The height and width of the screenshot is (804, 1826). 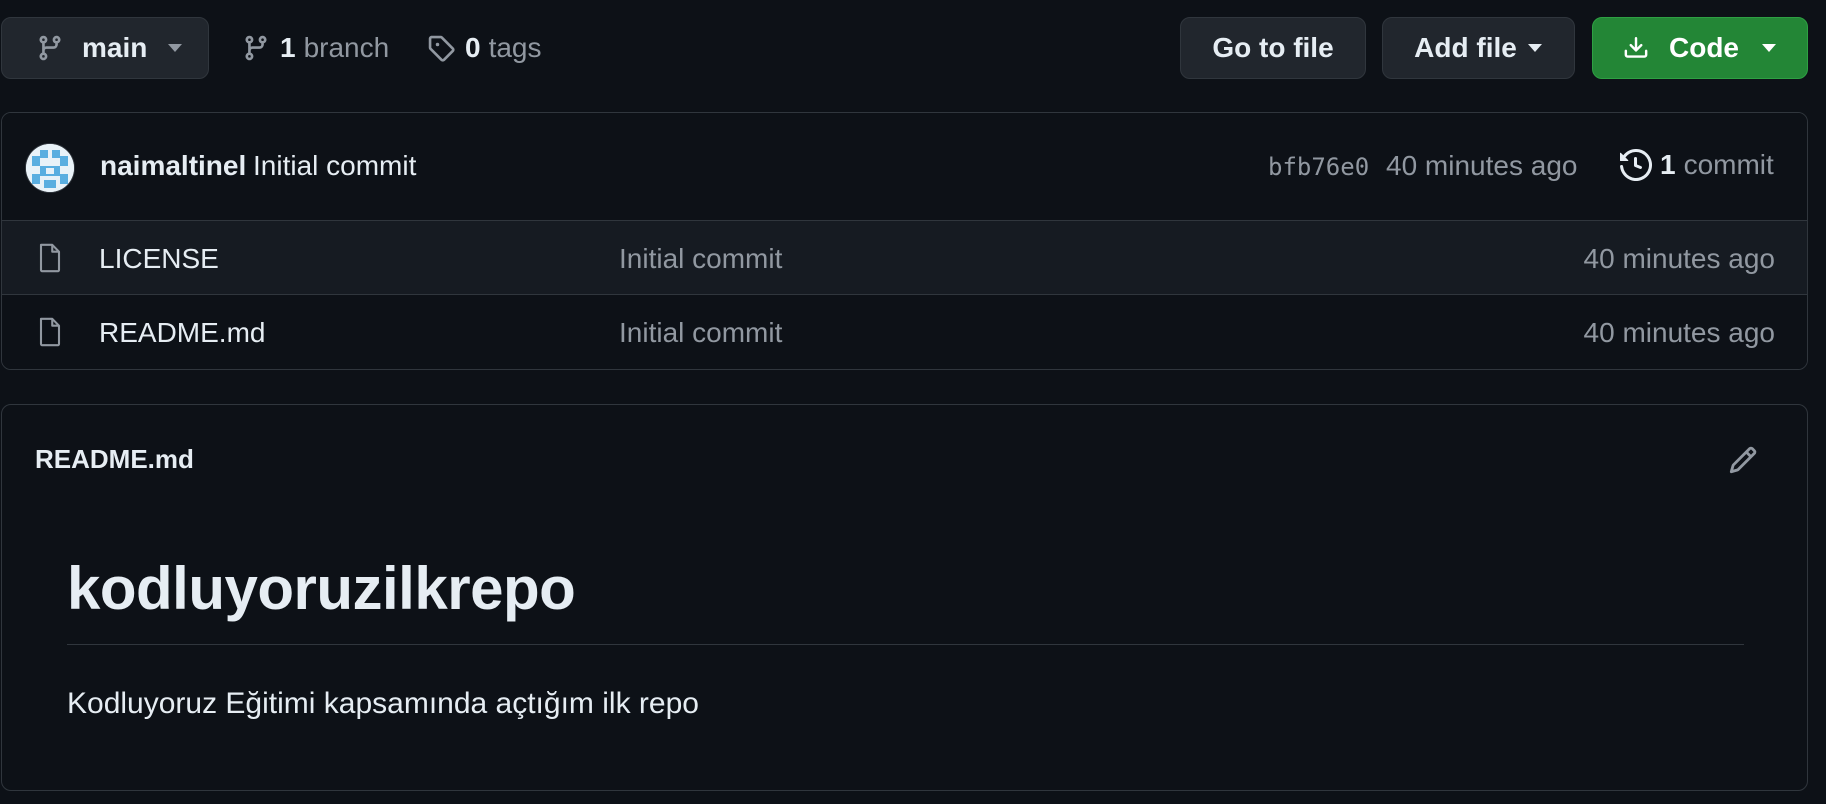 What do you see at coordinates (346, 47) in the screenshot?
I see `branch-label: branch` at bounding box center [346, 47].